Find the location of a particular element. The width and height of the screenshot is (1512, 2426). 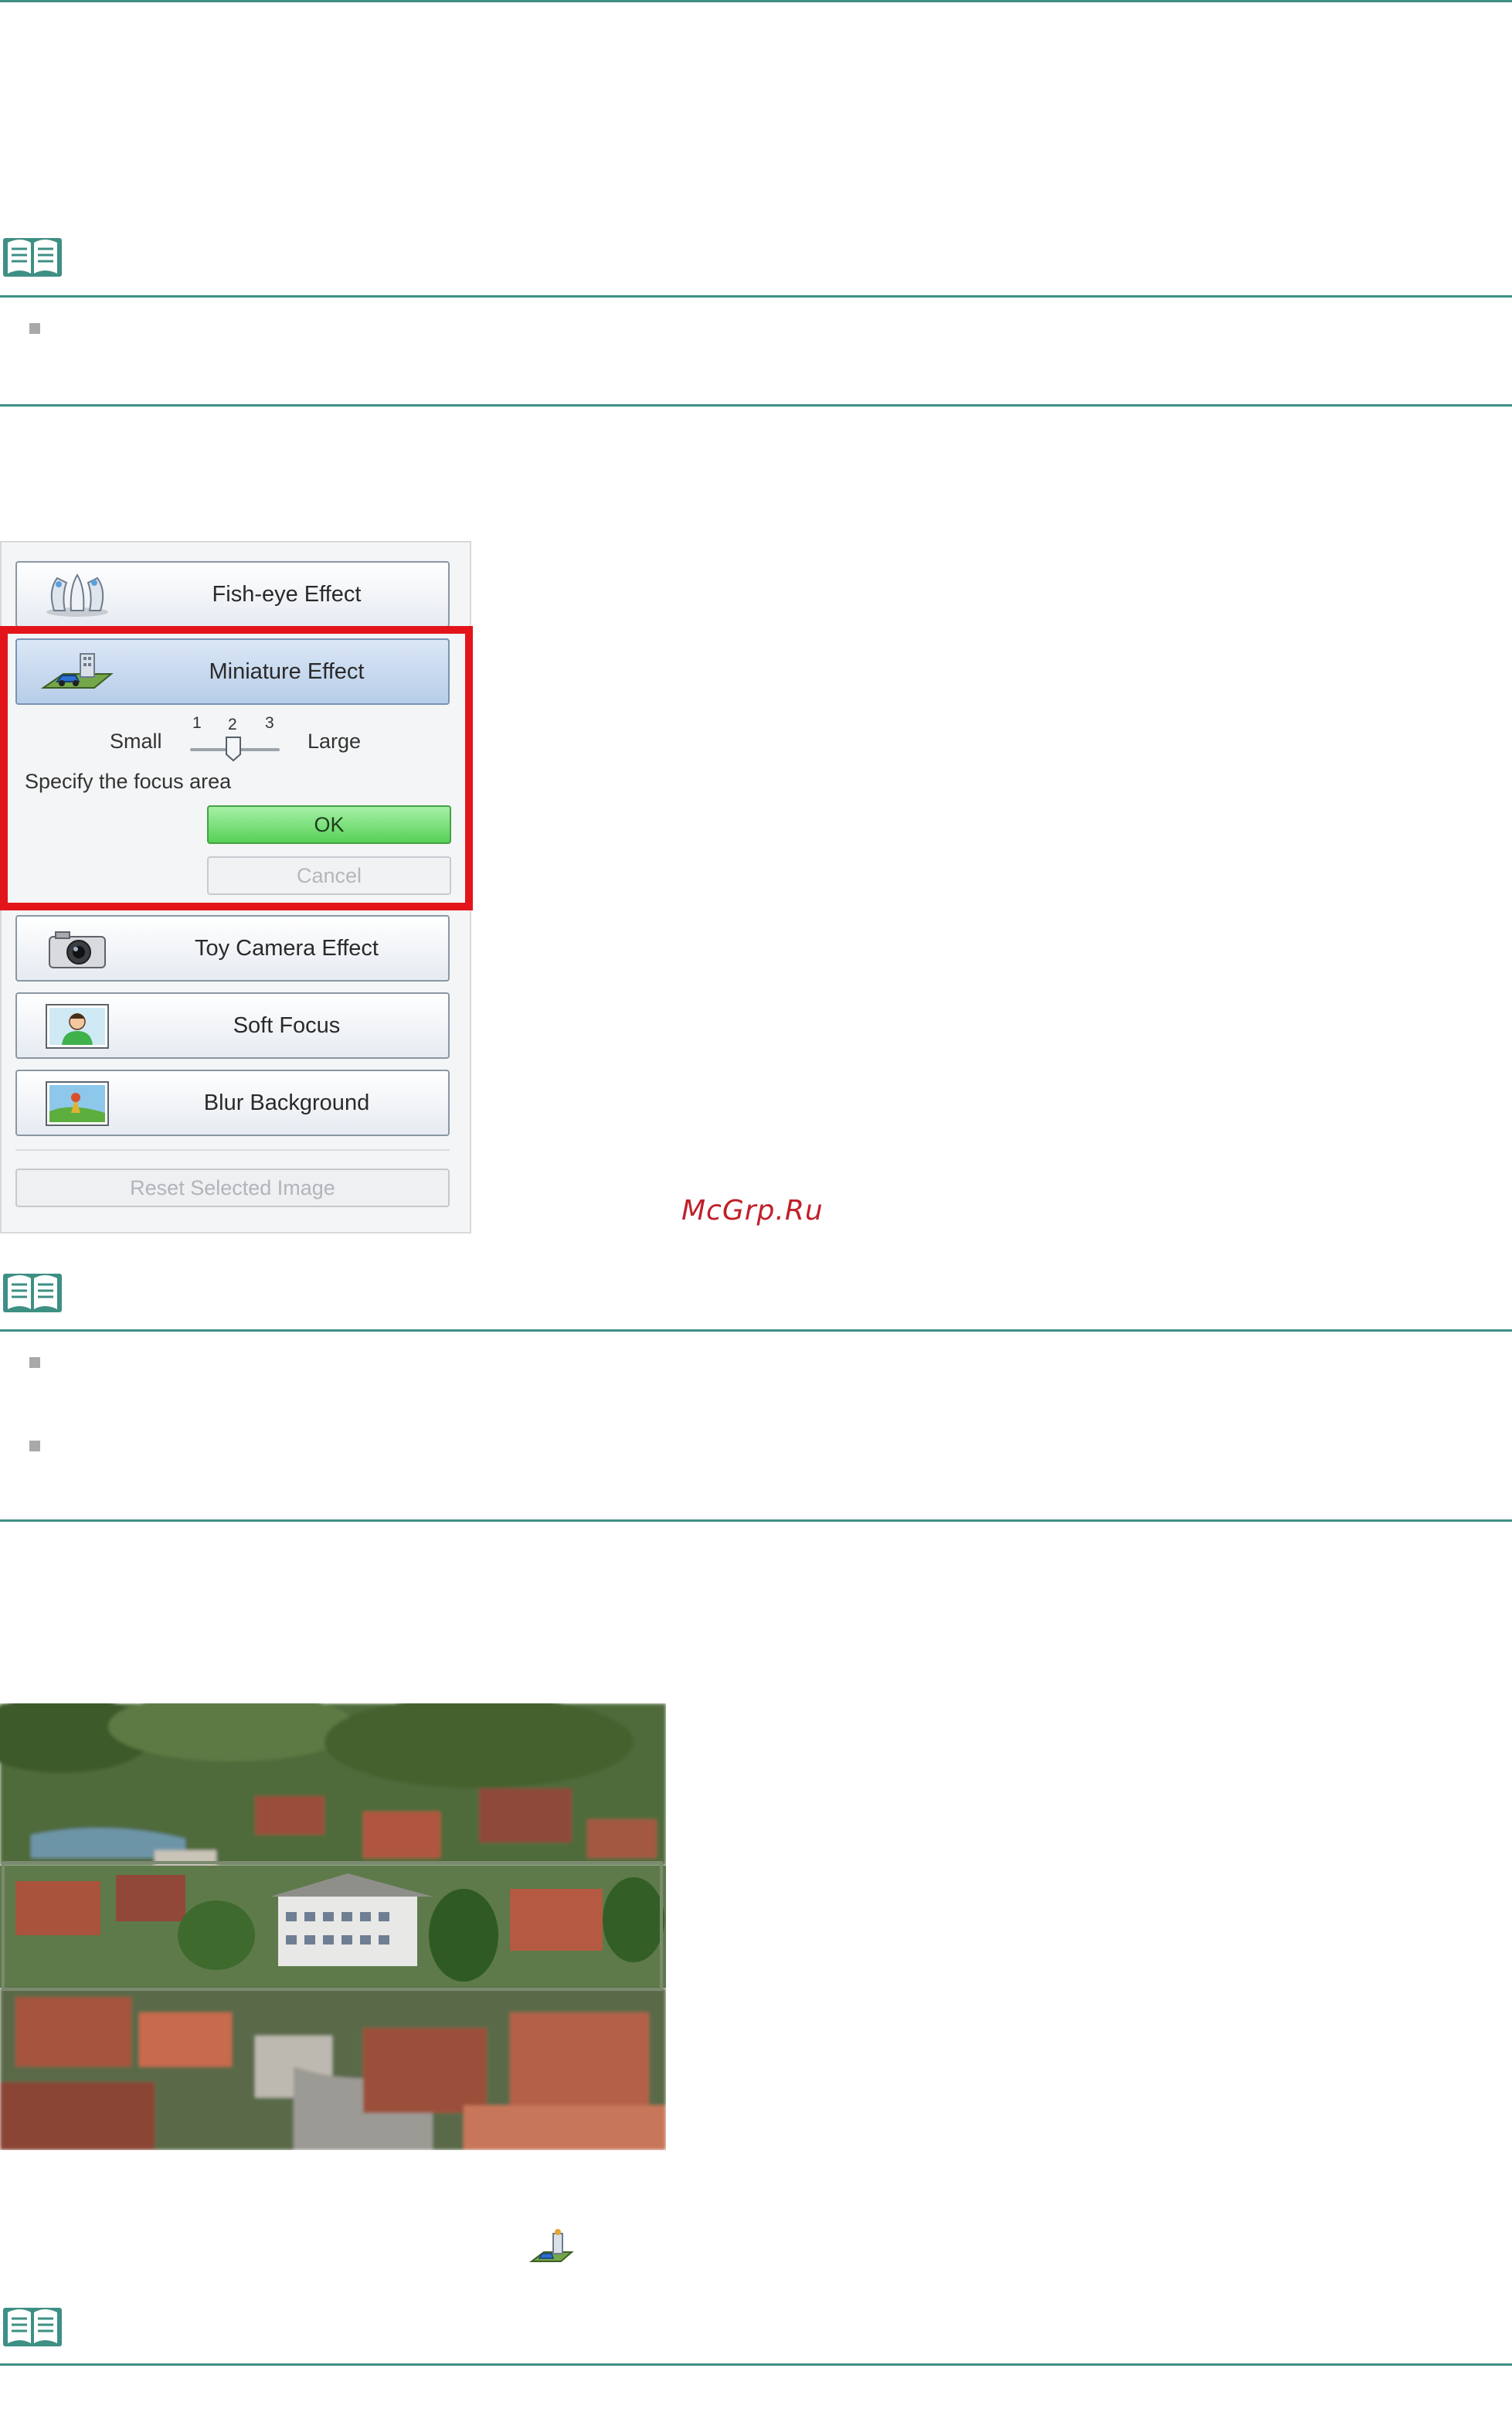

reset-selected-image-button: Reset Selected Image is located at coordinates (232, 1188).